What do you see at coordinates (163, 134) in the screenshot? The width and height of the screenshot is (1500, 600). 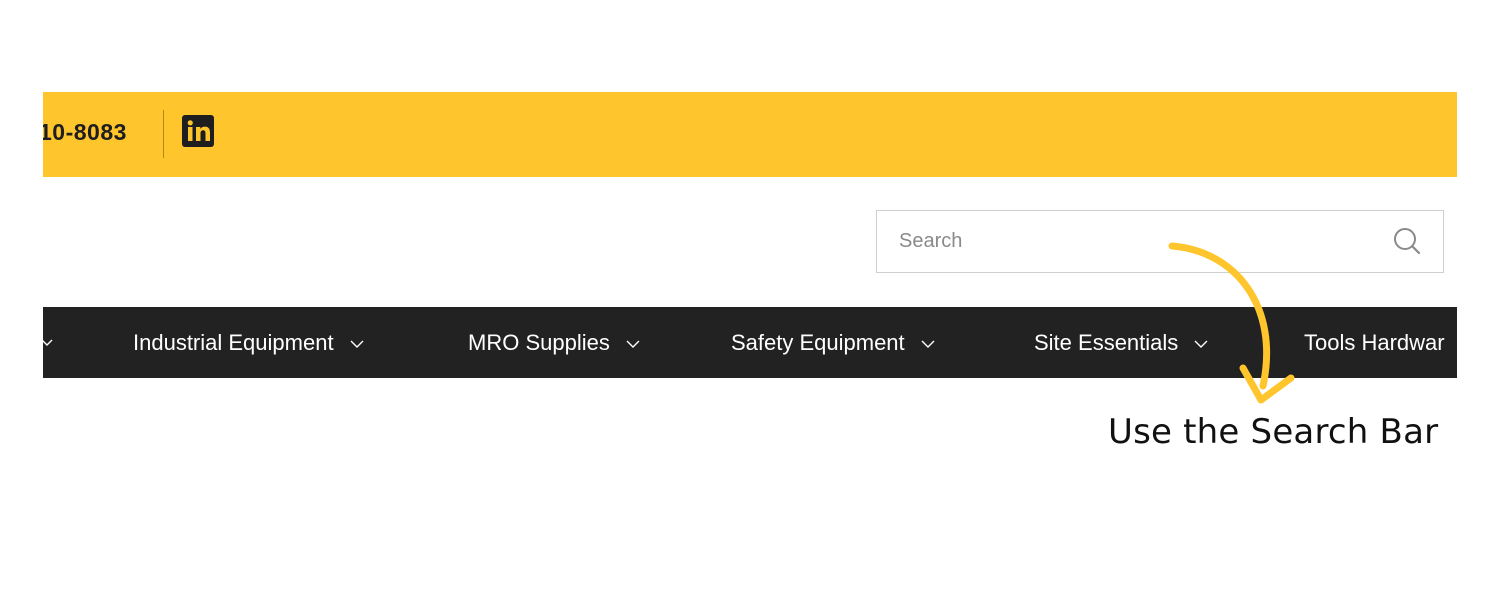 I see `top-bar-divider` at bounding box center [163, 134].